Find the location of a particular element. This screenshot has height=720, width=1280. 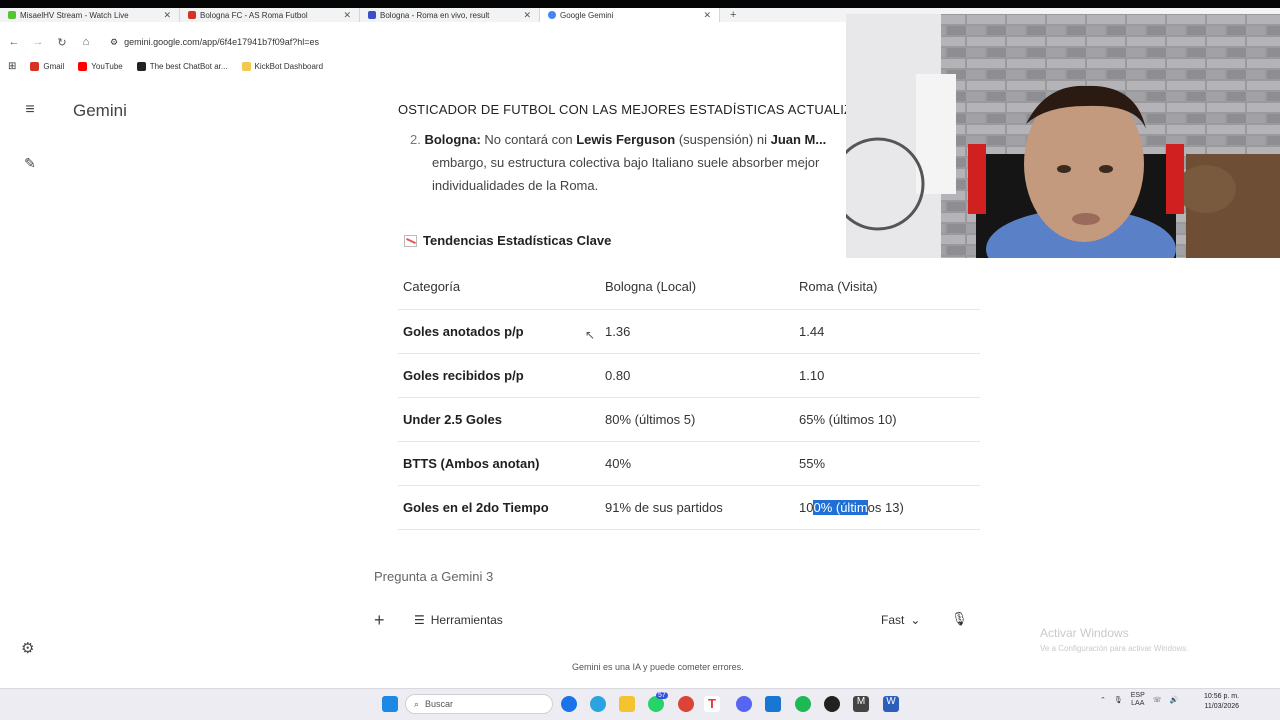

text-editor-icon: T is located at coordinates (712, 704).